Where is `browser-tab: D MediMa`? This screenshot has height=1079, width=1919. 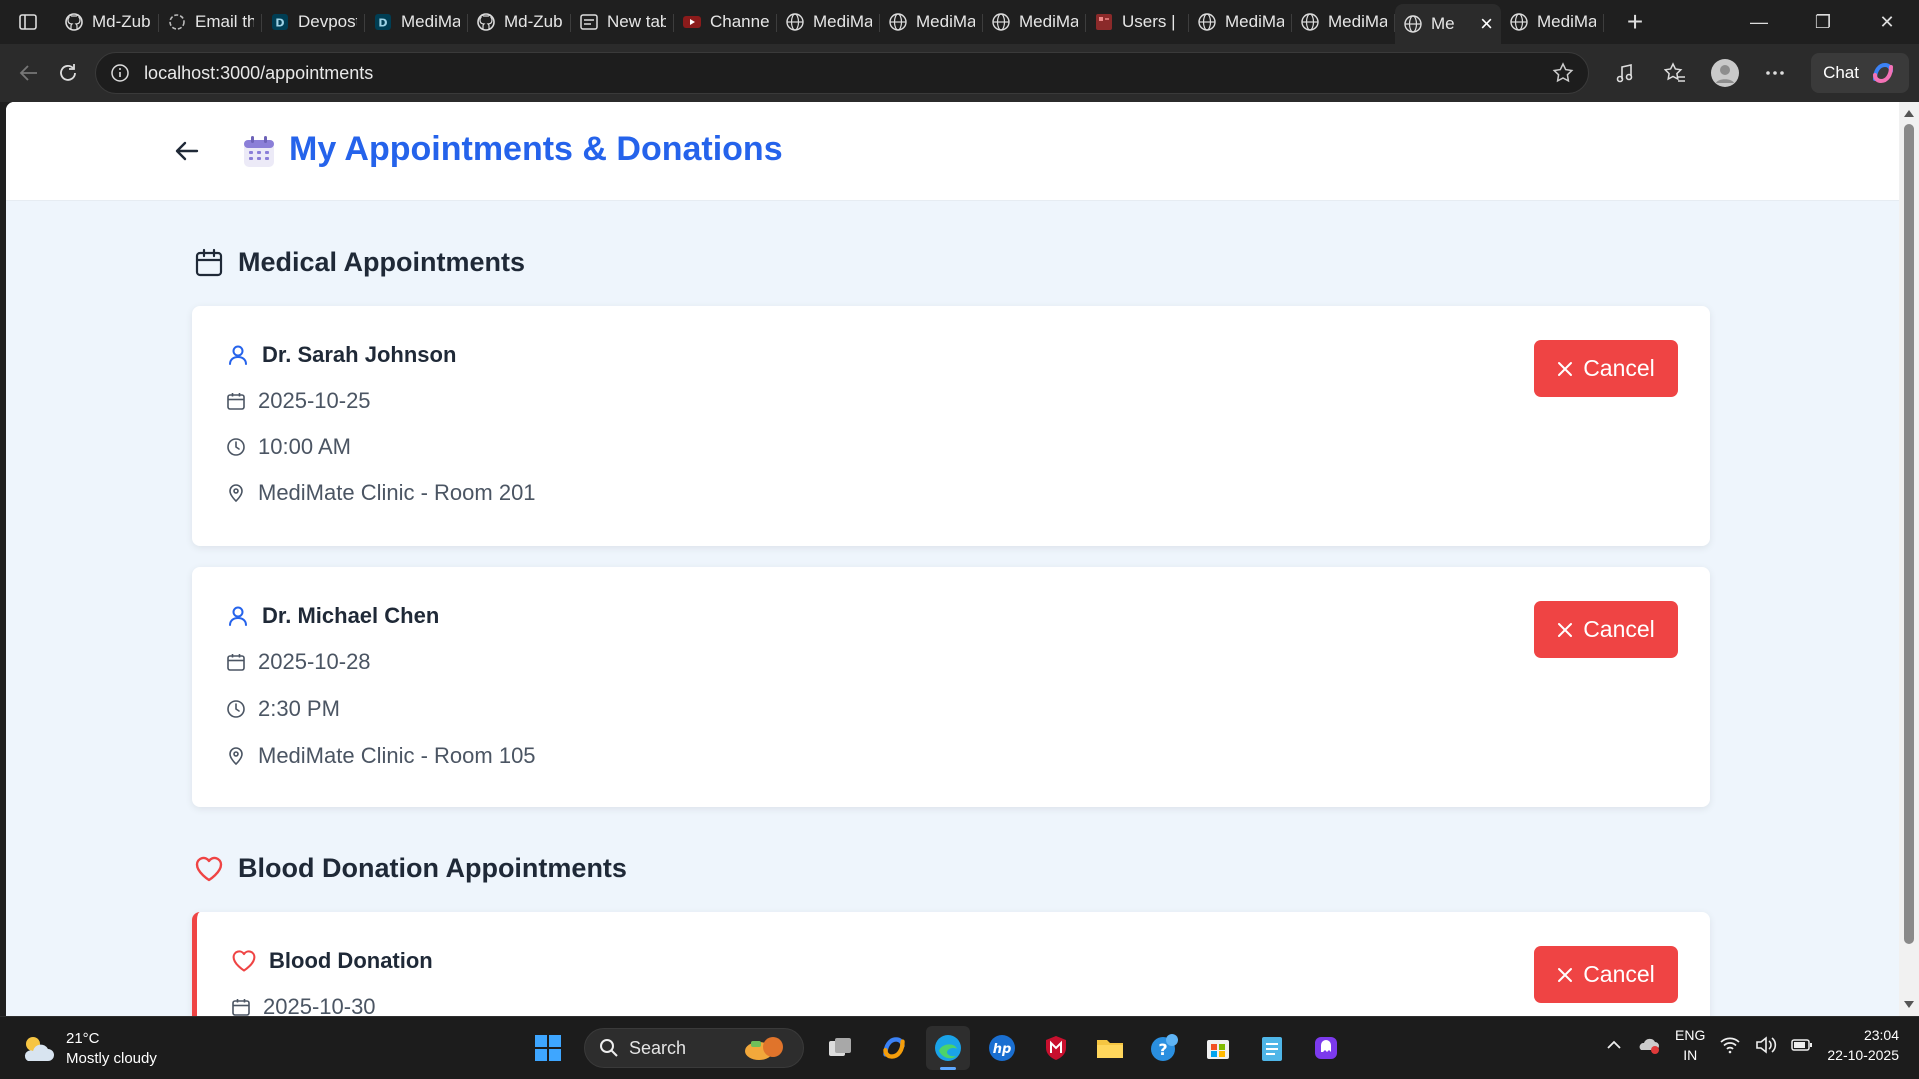 browser-tab: D MediMa is located at coordinates (416, 22).